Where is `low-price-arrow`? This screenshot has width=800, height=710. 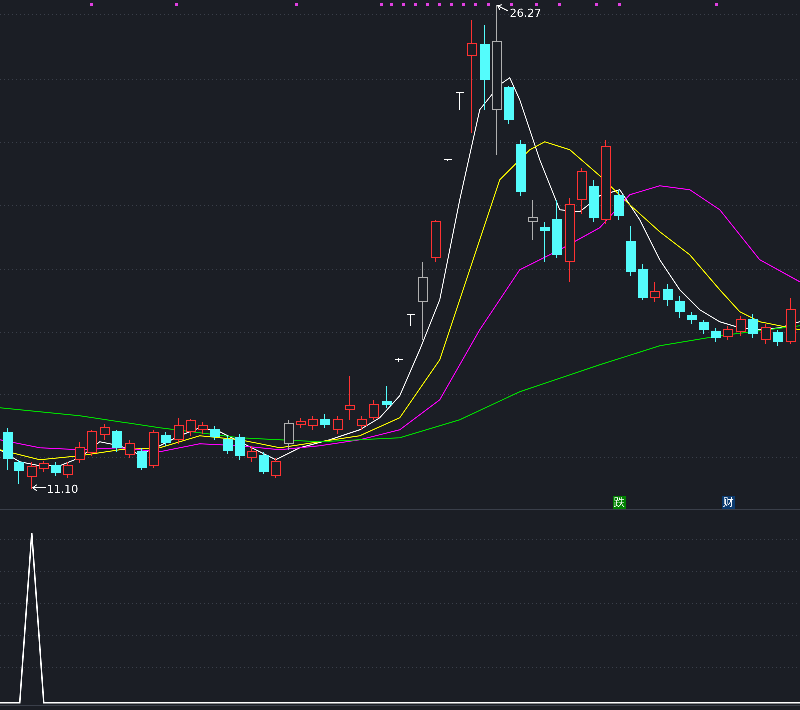
low-price-arrow is located at coordinates (39, 488).